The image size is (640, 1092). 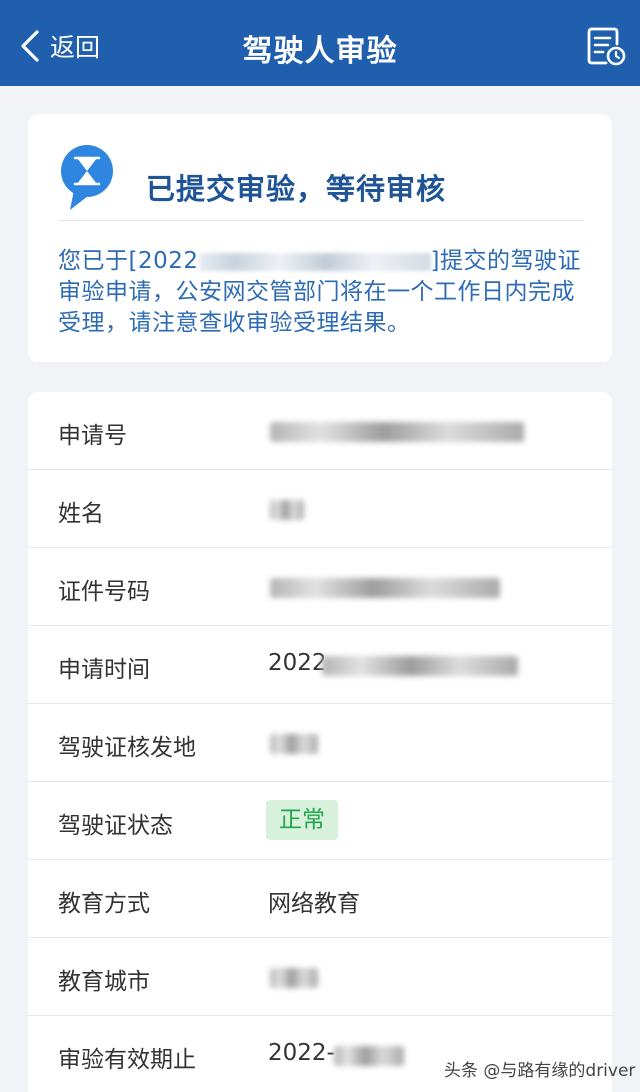 What do you see at coordinates (87, 180) in the screenshot?
I see `hourglass-chat-icon` at bounding box center [87, 180].